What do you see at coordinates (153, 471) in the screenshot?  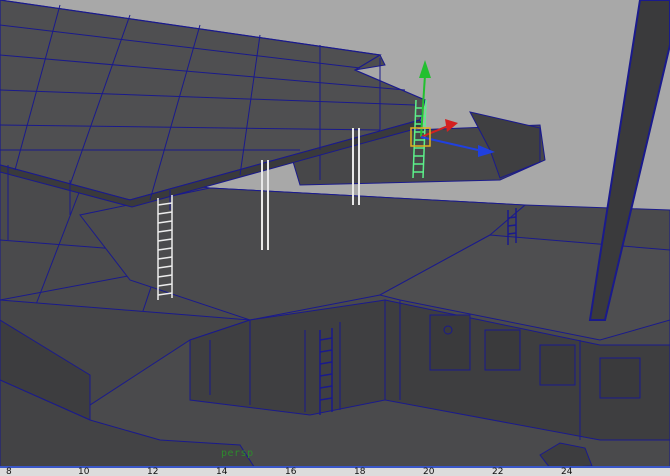 I see `timeline-tick: 12` at bounding box center [153, 471].